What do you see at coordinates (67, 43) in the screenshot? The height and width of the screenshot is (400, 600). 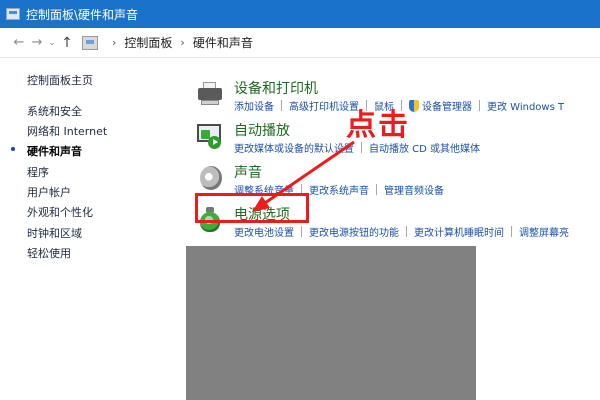 I see `up-arrow-icon: ↑` at bounding box center [67, 43].